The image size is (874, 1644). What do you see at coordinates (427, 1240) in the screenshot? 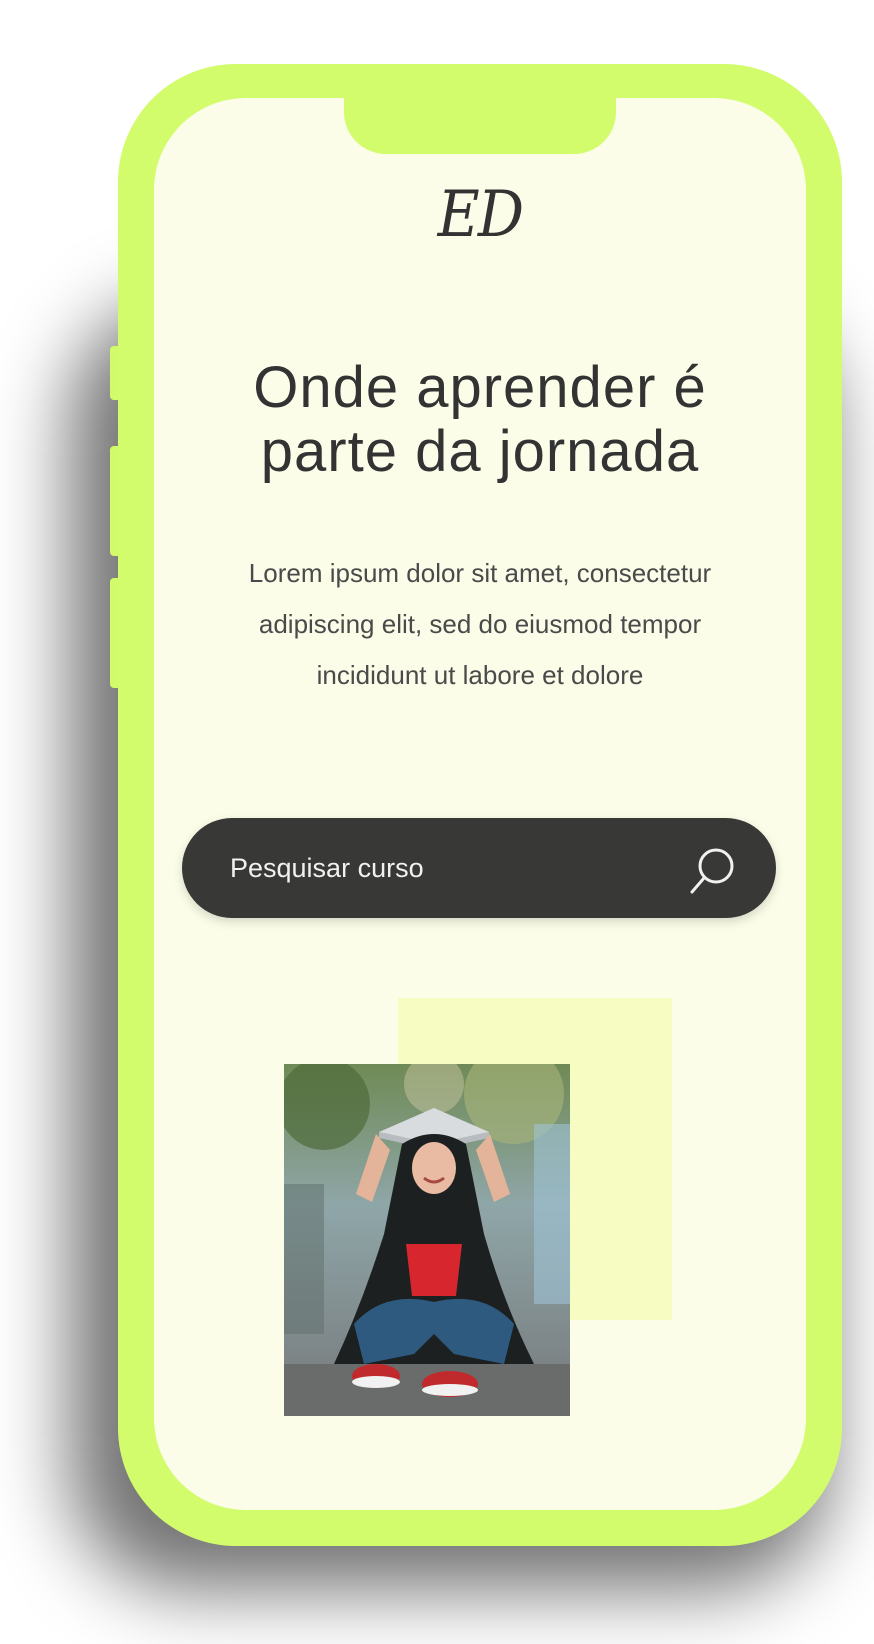
I see `hero-photo-student` at bounding box center [427, 1240].